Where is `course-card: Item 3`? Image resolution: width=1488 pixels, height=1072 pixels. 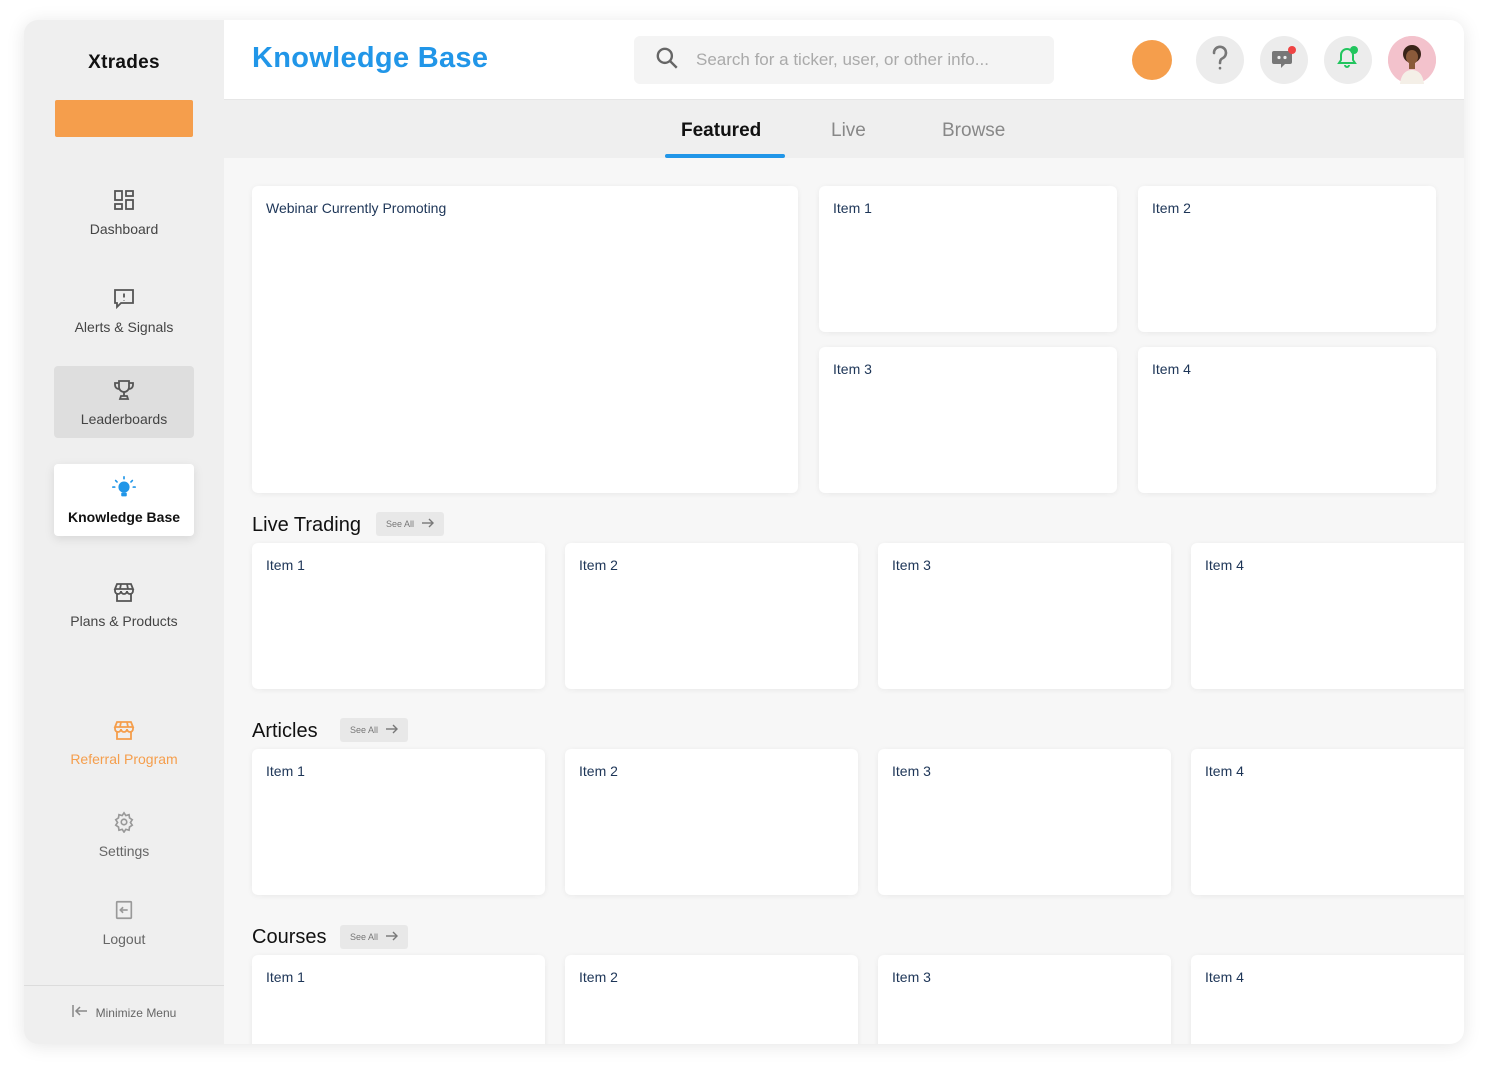 course-card: Item 3 is located at coordinates (1024, 999).